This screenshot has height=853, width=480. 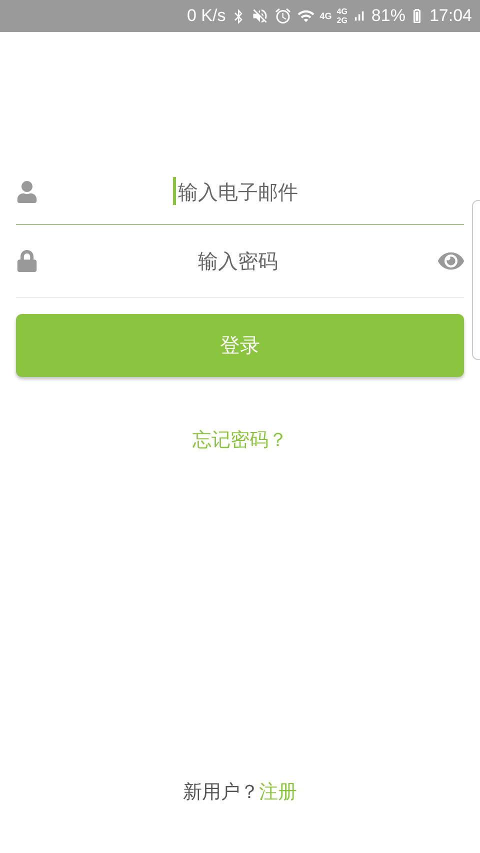 I want to click on alarm-icon, so click(x=283, y=16).